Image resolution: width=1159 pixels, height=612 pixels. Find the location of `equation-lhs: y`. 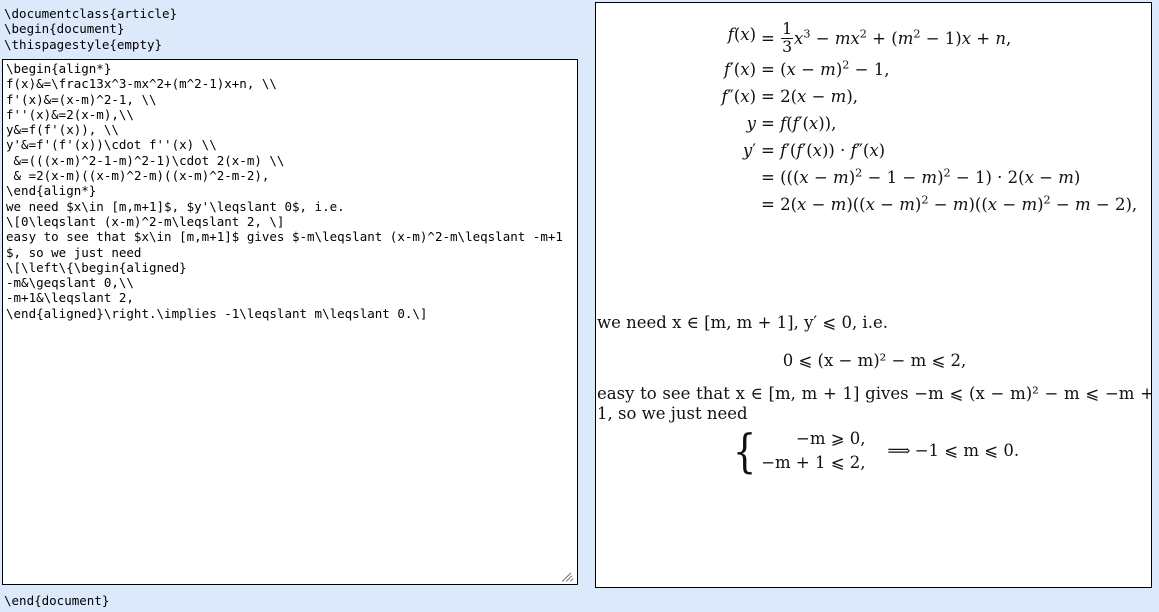

equation-lhs: y is located at coordinates (751, 123).